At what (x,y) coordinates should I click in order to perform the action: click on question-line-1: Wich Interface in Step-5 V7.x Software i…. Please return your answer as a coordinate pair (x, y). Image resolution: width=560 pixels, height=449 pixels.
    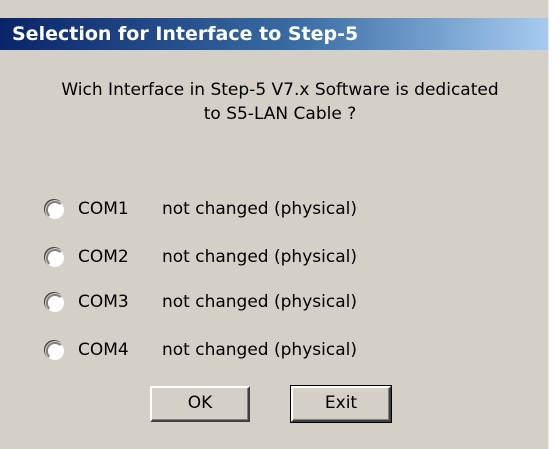
    Looking at the image, I should click on (280, 90).